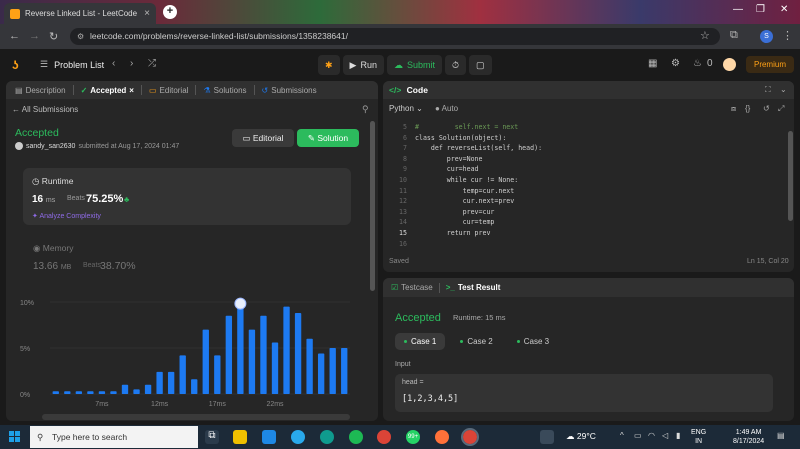 The width and height of the screenshot is (800, 449). I want to click on windows-start-icon, so click(15, 437).